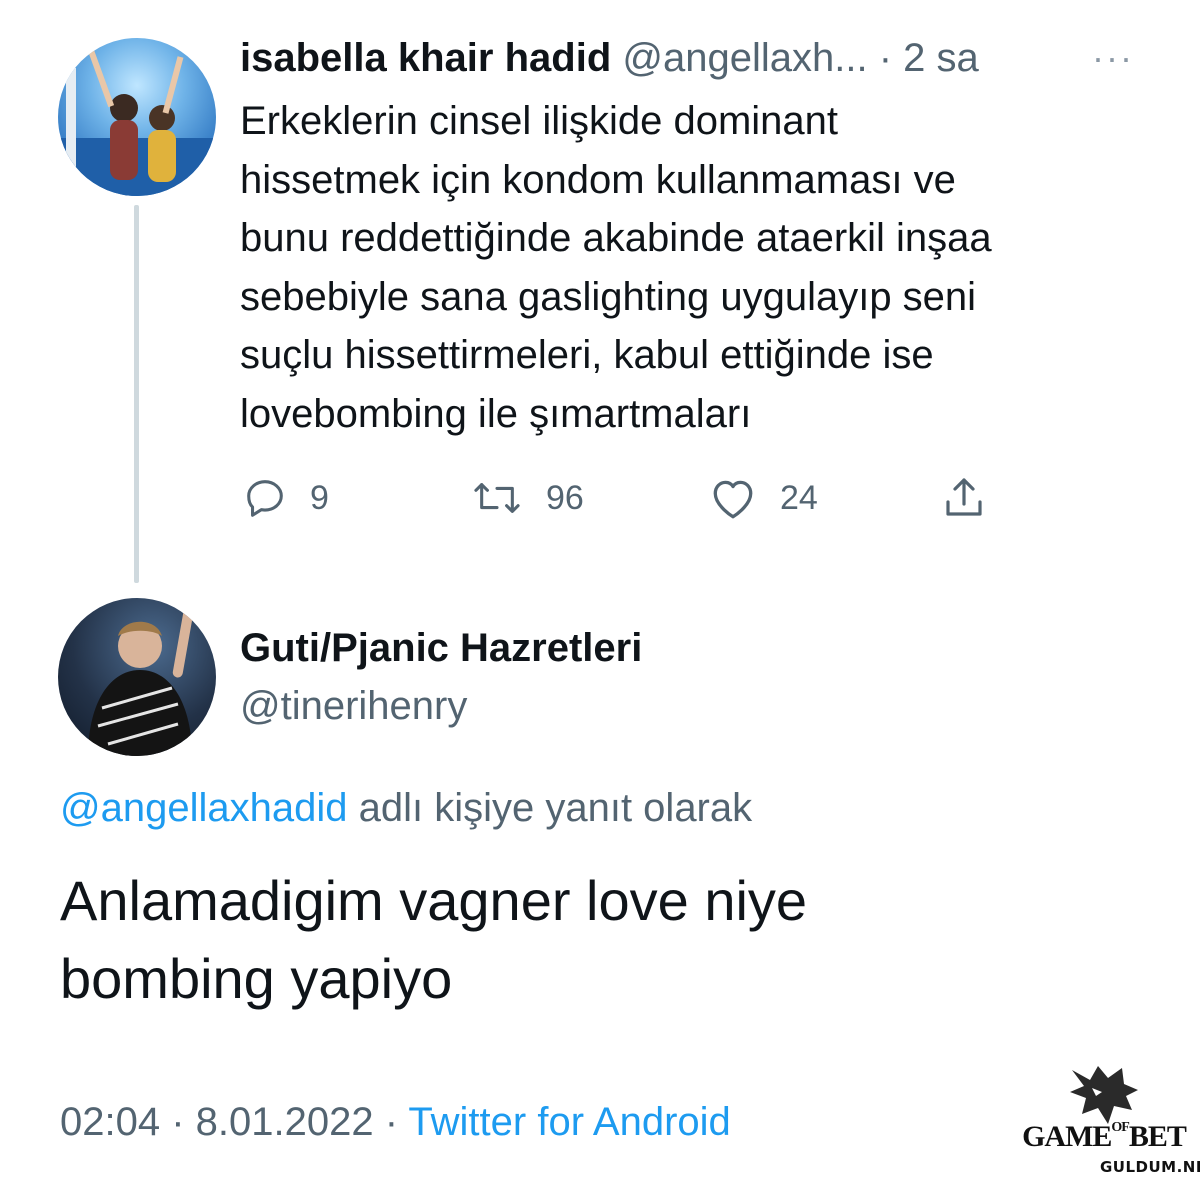 This screenshot has height=1183, width=1200. What do you see at coordinates (555, 808) in the screenshot?
I see `reply-context-text: adlı kişiye yanıt olarak` at bounding box center [555, 808].